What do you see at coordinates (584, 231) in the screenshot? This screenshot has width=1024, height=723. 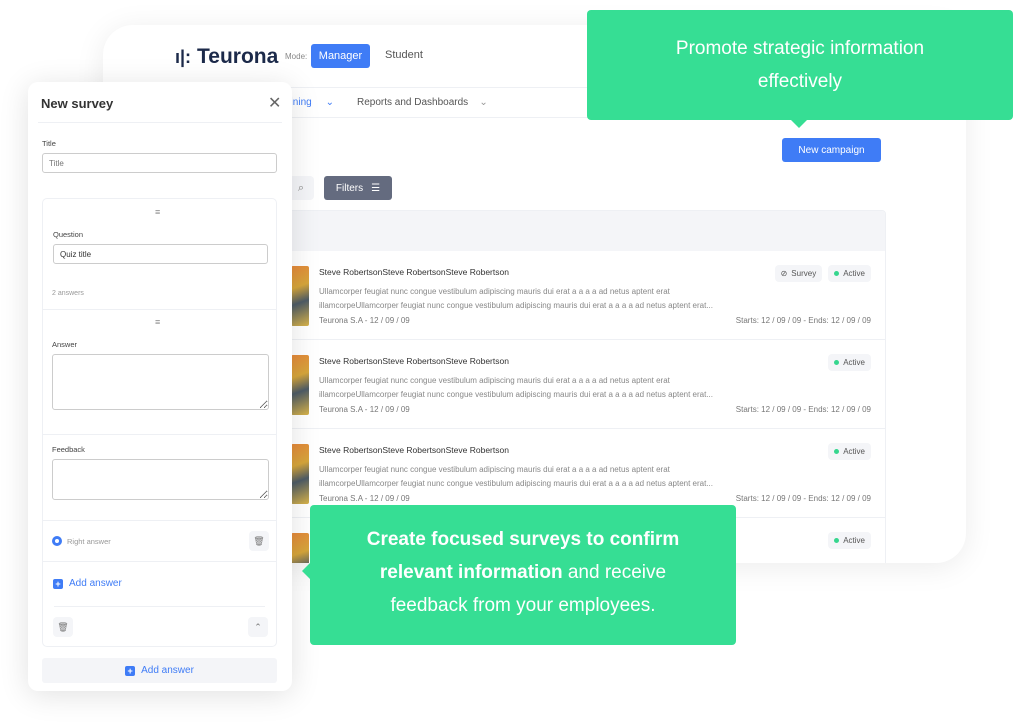 I see `list-header` at bounding box center [584, 231].